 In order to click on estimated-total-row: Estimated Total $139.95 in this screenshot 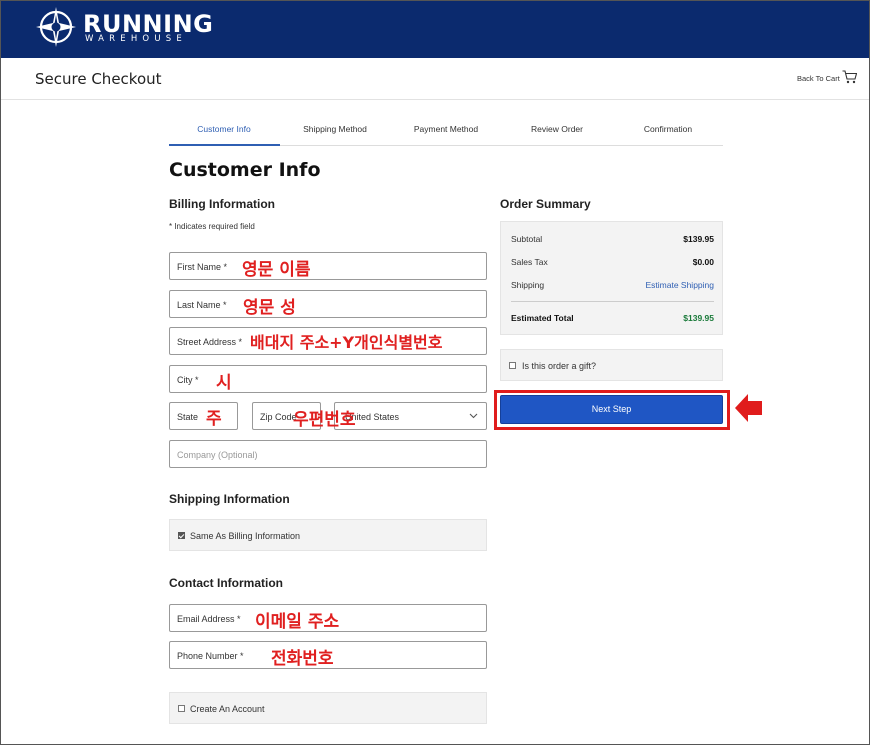, I will do `click(612, 318)`.